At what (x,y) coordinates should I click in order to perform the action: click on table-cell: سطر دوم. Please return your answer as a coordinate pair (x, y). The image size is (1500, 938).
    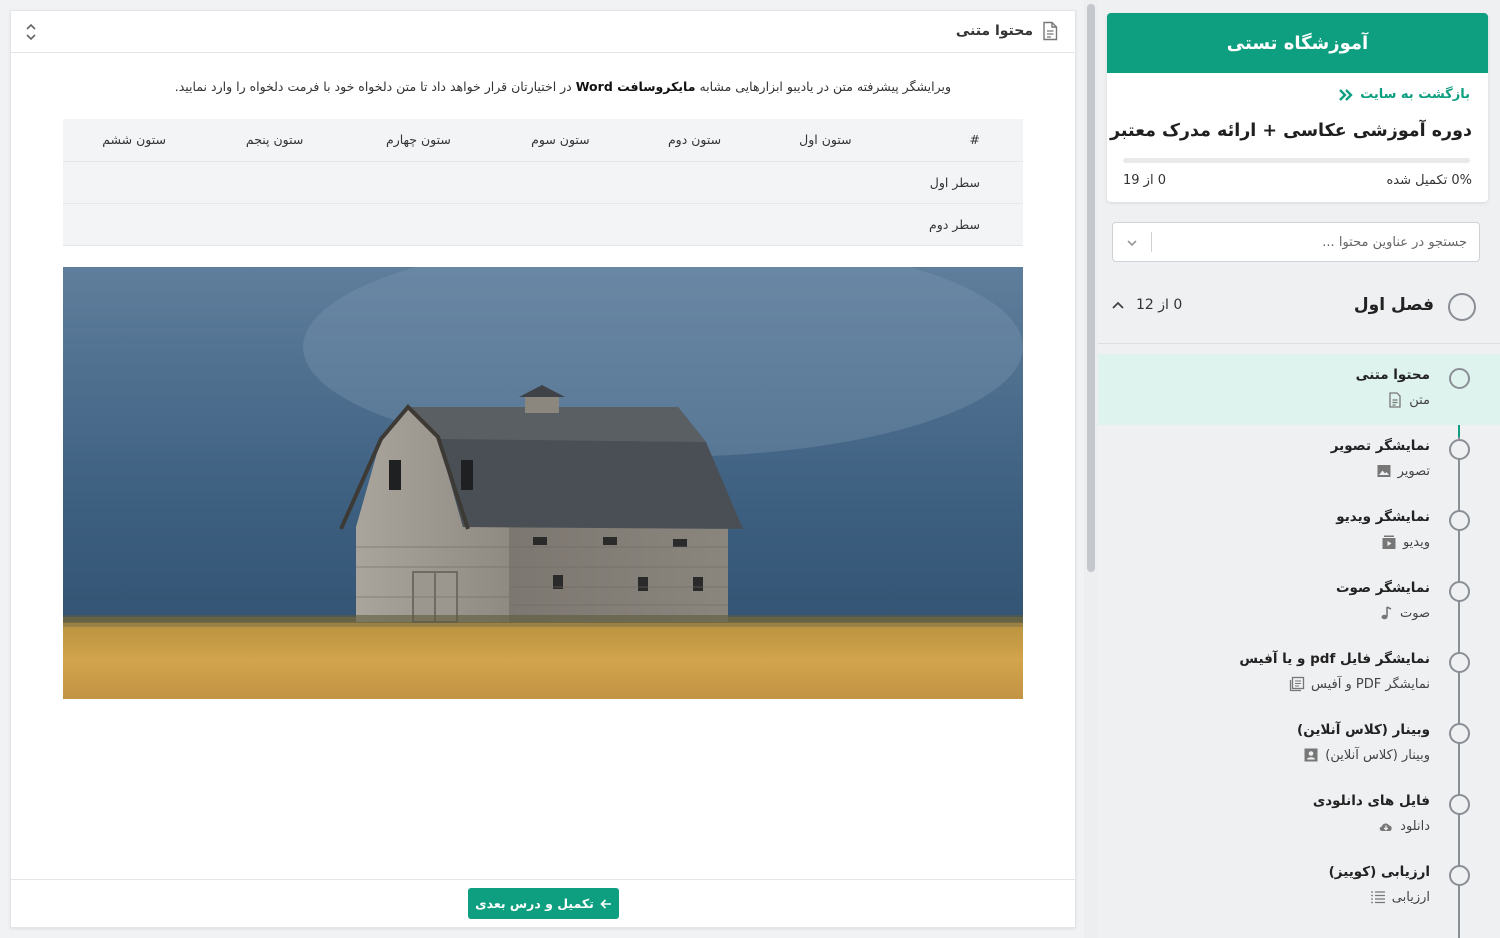
    Looking at the image, I should click on (958, 224).